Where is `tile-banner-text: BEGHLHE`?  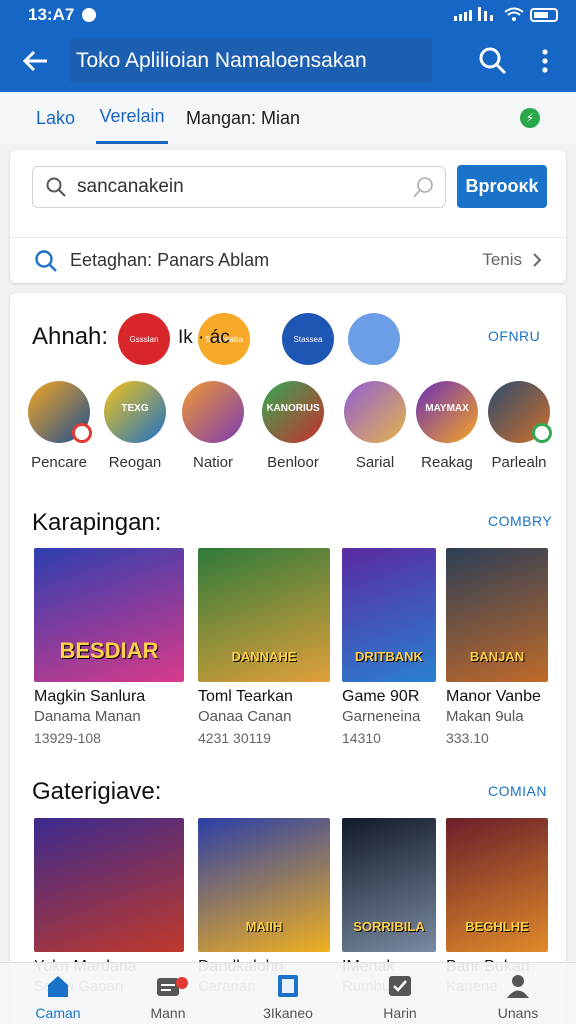
tile-banner-text: BEGHLHE is located at coordinates (497, 926).